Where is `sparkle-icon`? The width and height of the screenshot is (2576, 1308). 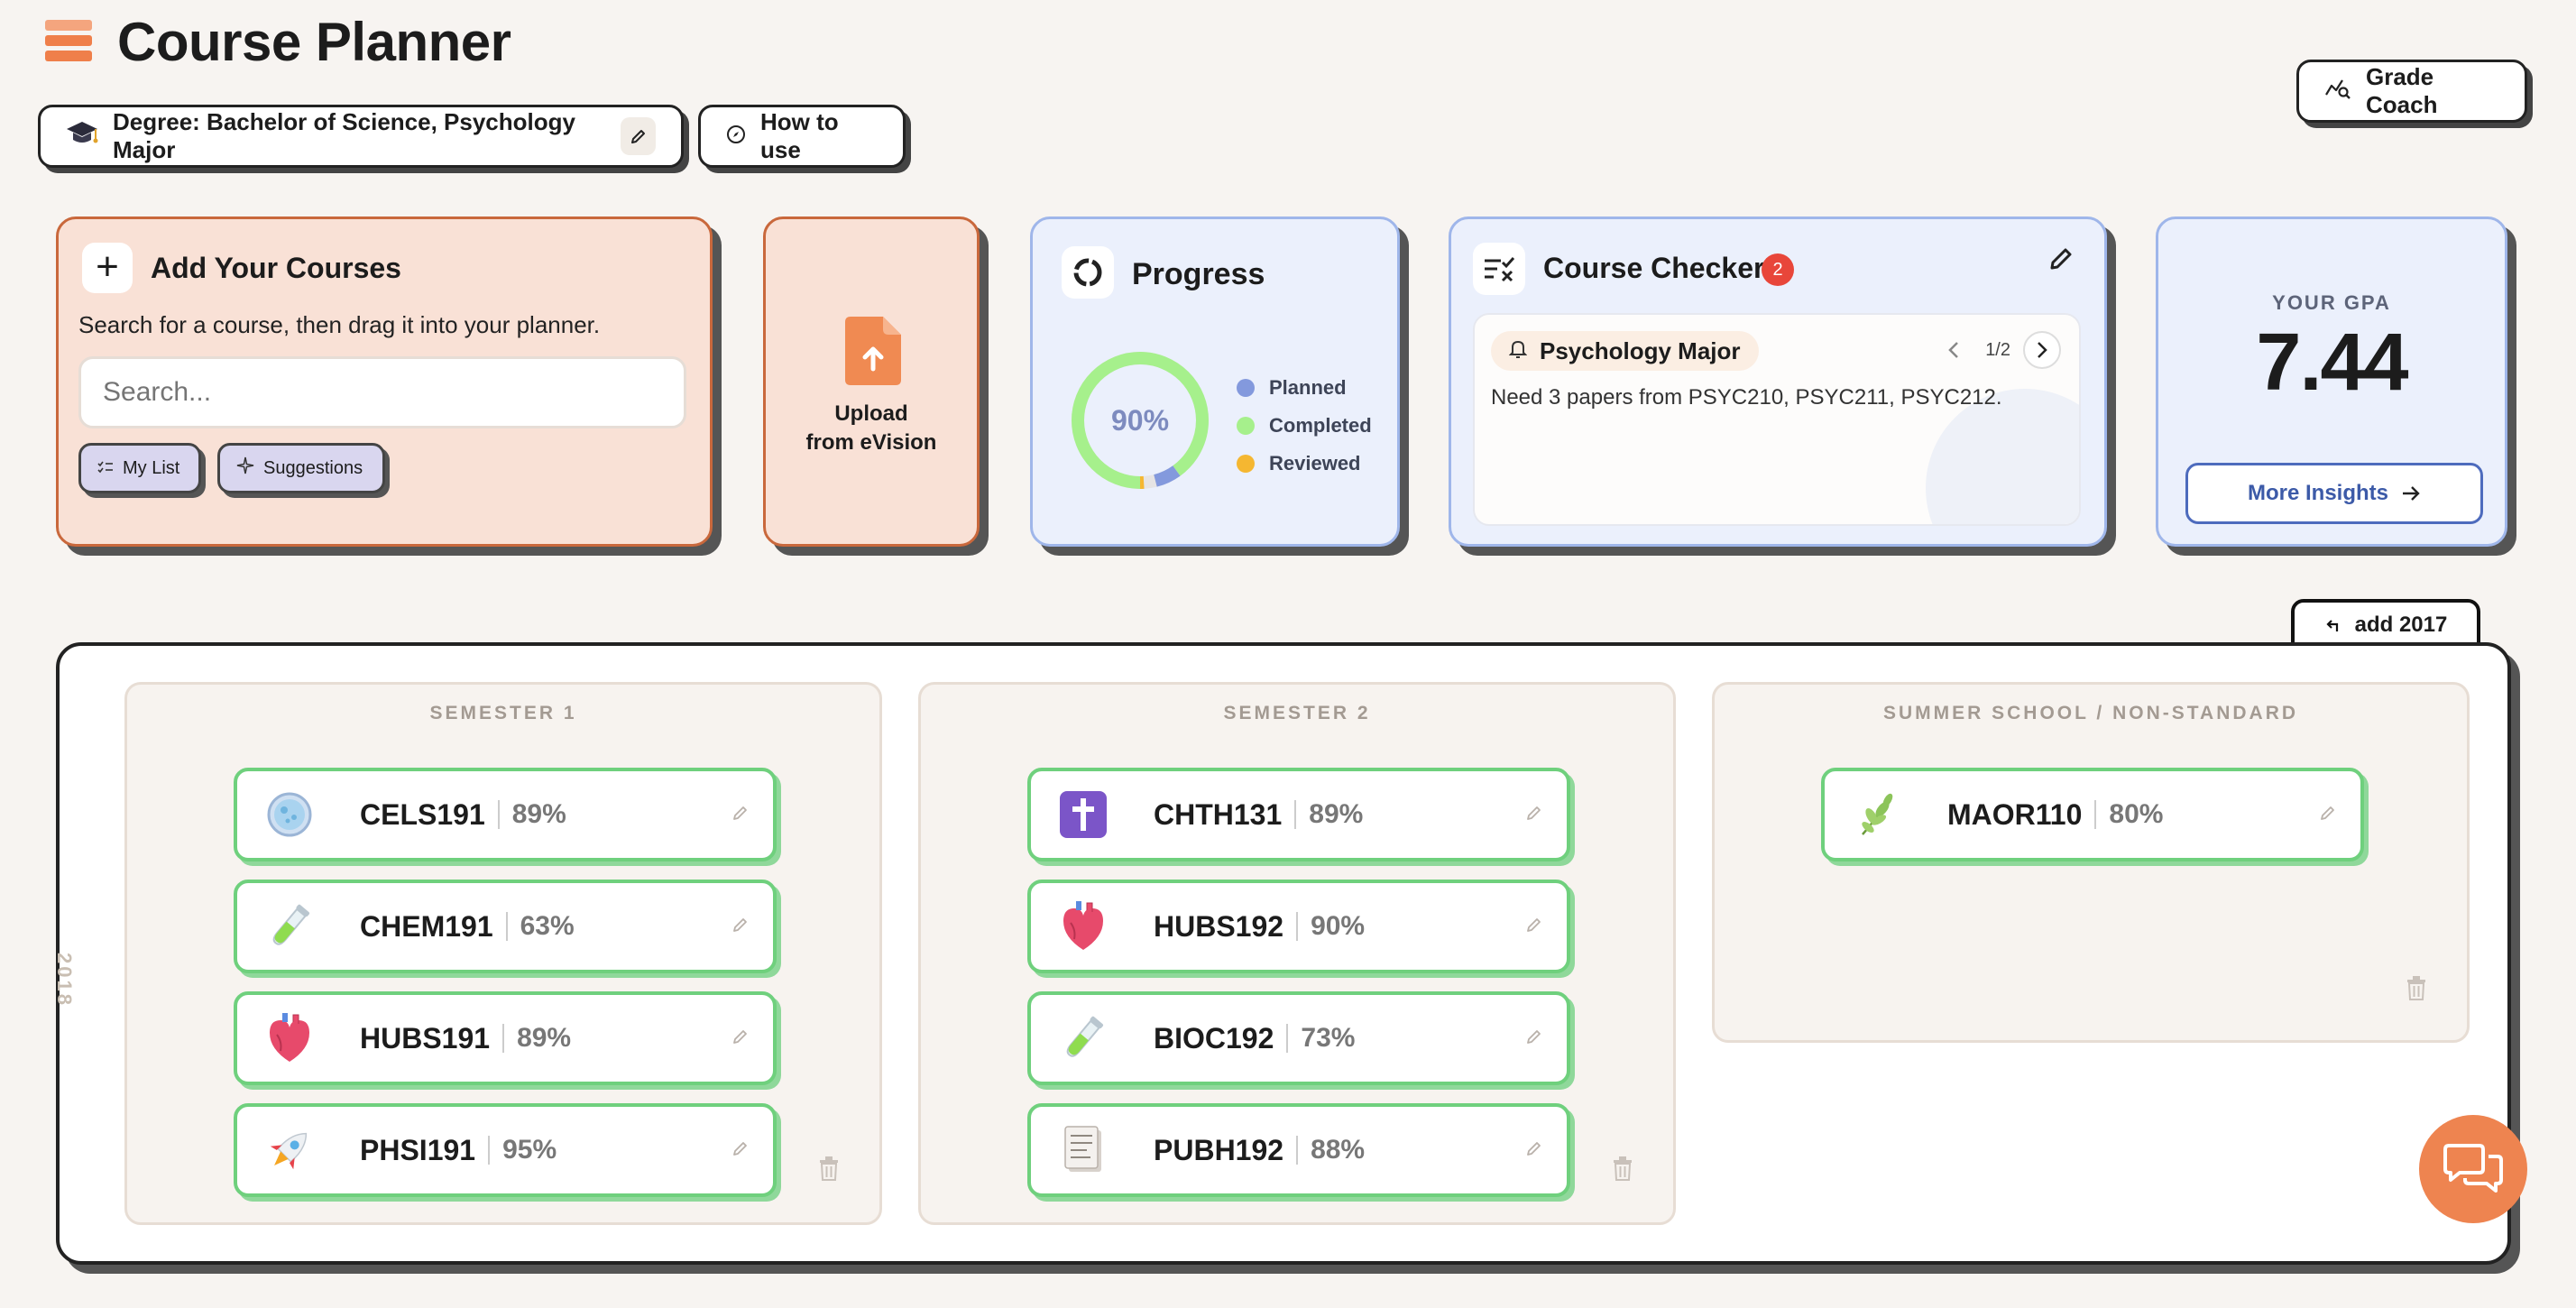
sparkle-icon is located at coordinates (245, 468).